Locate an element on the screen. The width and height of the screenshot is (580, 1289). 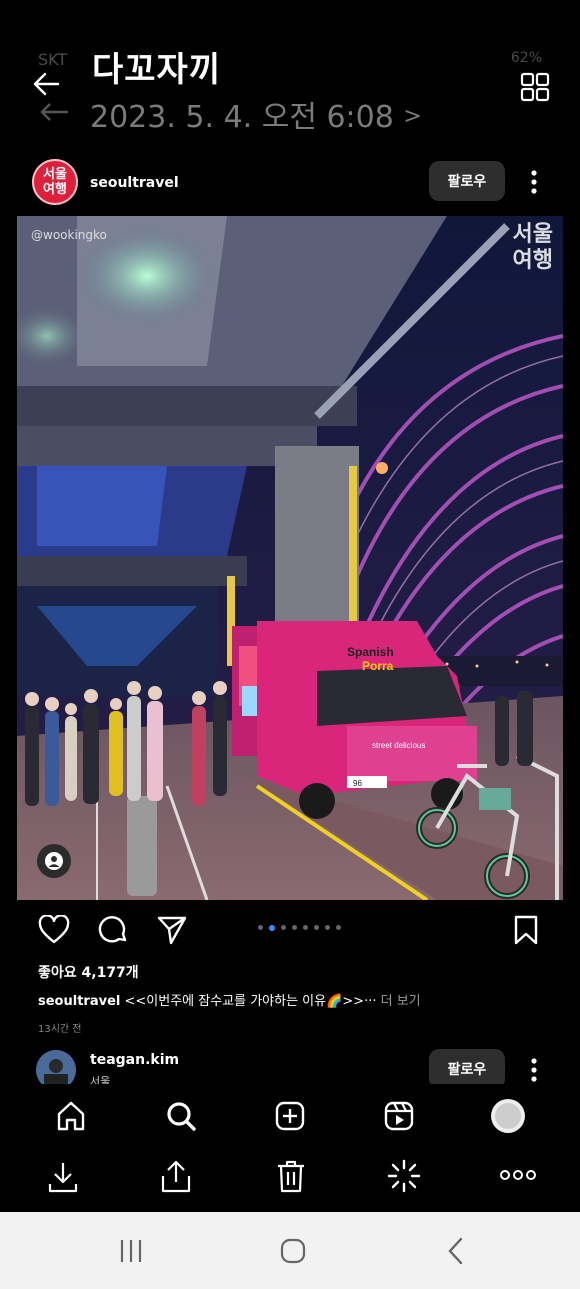
more-horizontal-icon is located at coordinates (518, 1175).